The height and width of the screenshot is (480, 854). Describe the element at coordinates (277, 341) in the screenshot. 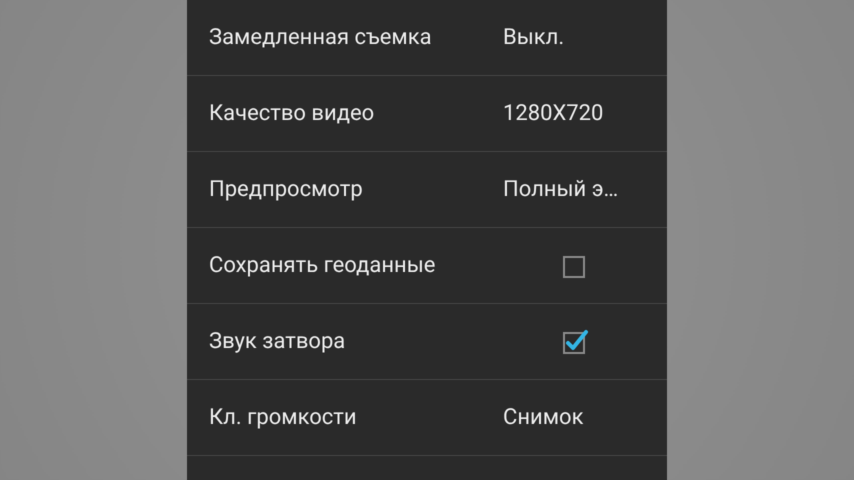

I see `setting-label: Звук затвора` at that location.